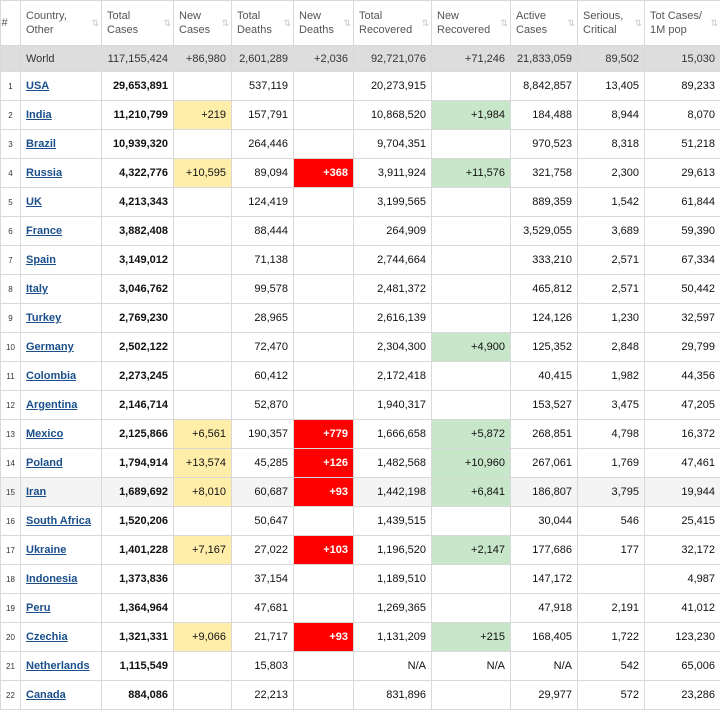 This screenshot has height=720, width=720. What do you see at coordinates (682, 434) in the screenshot?
I see `tot-cases-1m-cell: 16,372` at bounding box center [682, 434].